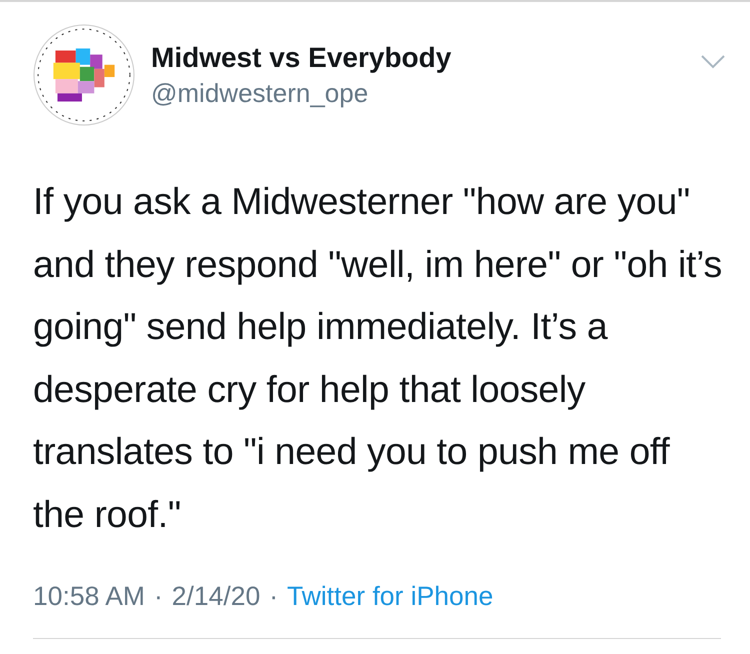 The height and width of the screenshot is (654, 750). I want to click on tweet-date: 2/14/20, so click(216, 596).